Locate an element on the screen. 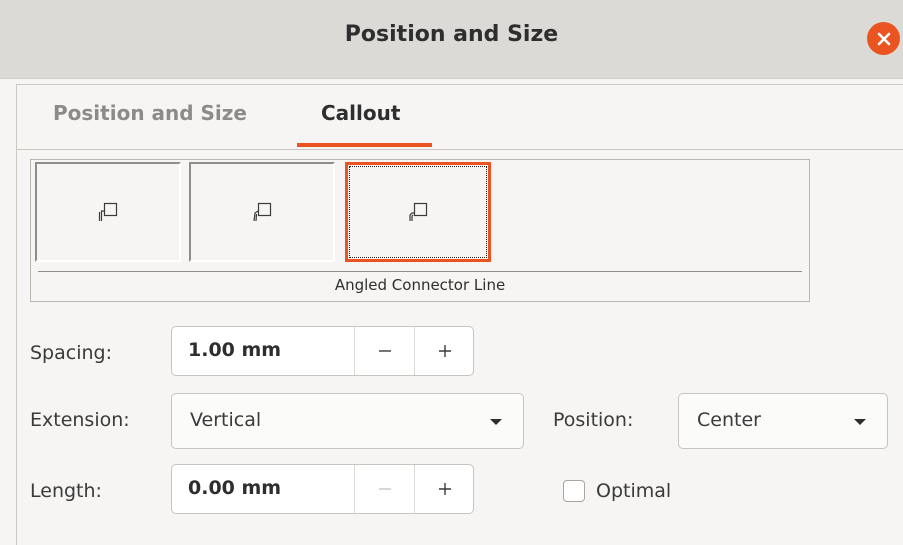 The height and width of the screenshot is (545, 903). close-icon is located at coordinates (883, 38).